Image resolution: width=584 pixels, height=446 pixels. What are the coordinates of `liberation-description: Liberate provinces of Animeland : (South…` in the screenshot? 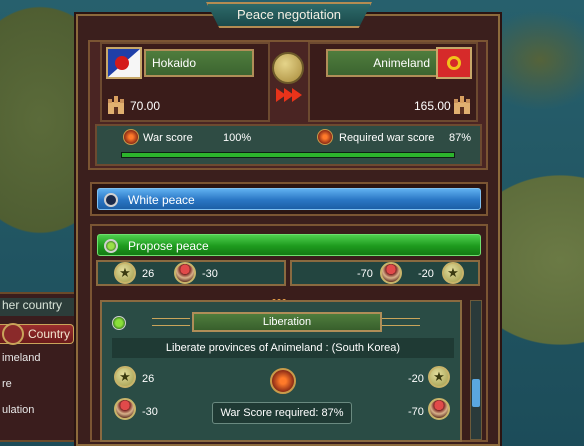 It's located at (283, 348).